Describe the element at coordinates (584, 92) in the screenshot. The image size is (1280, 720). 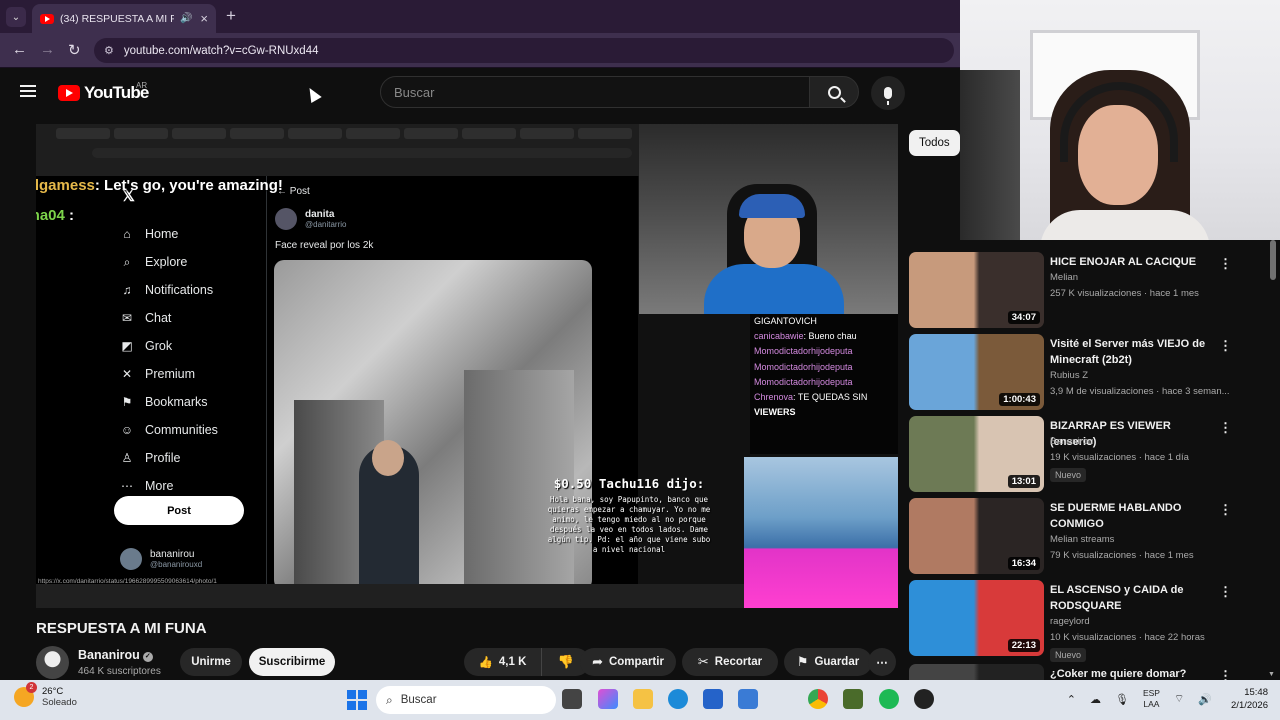
I see `search-input` at that location.